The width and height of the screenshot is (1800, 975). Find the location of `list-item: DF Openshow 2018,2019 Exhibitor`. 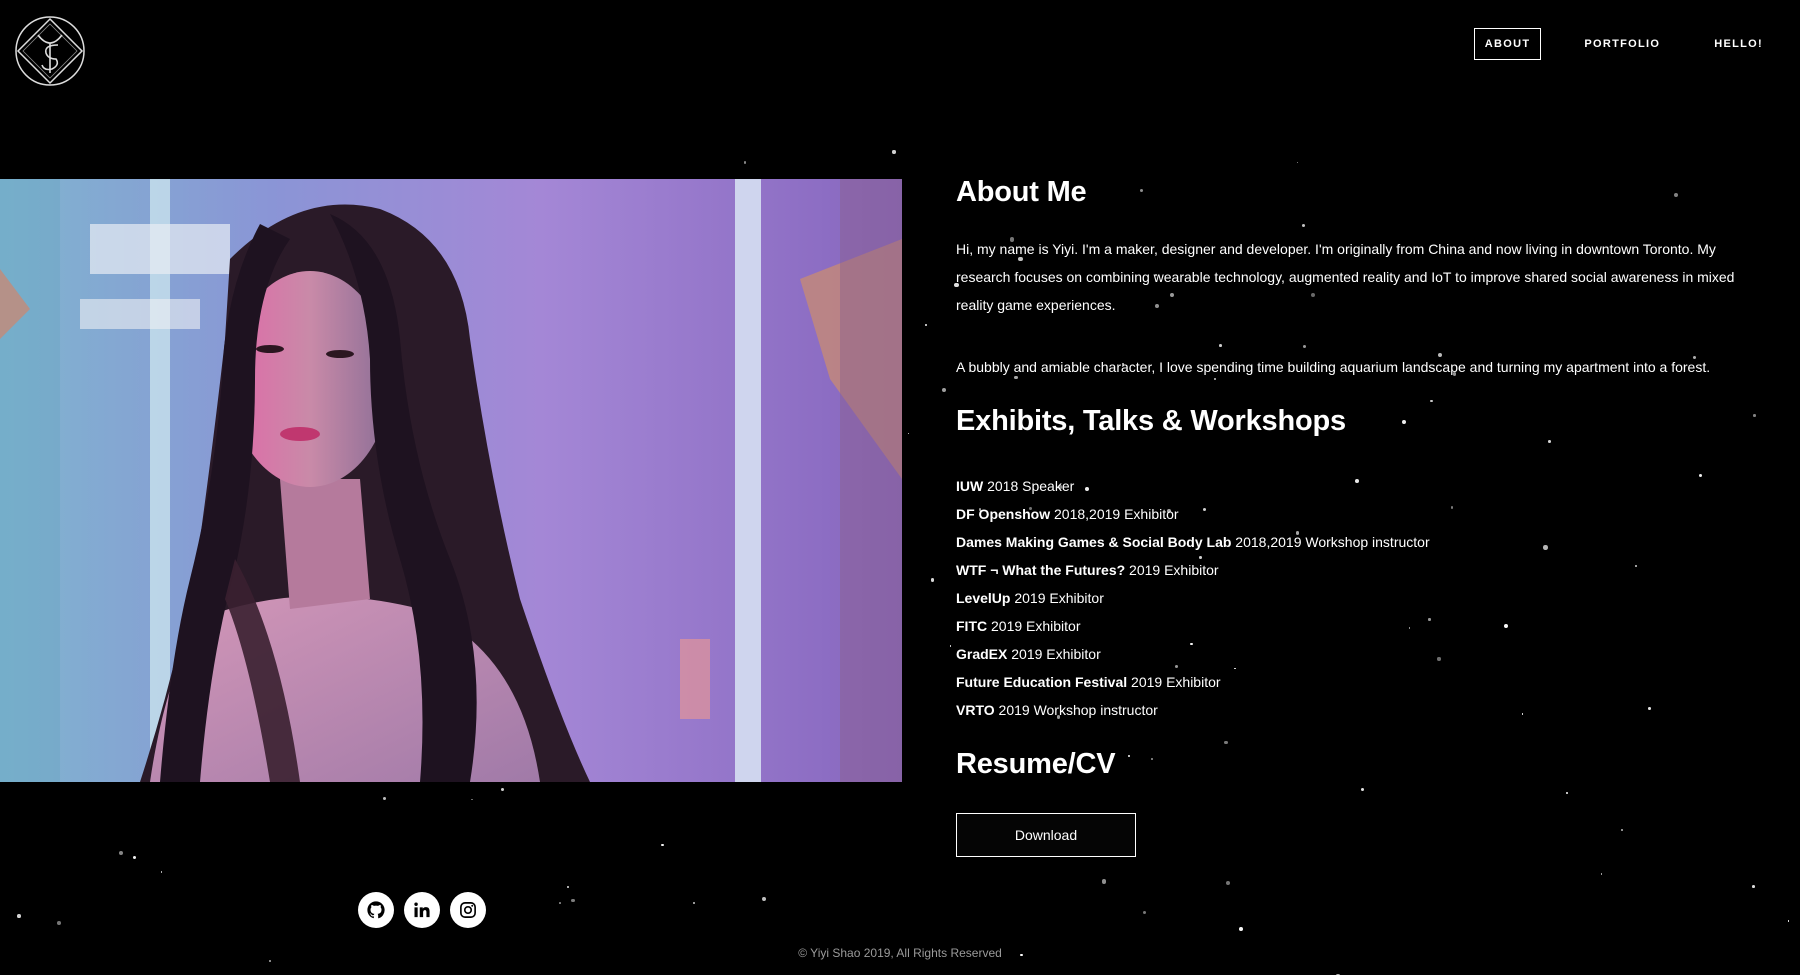

list-item: DF Openshow 2018,2019 Exhibitor is located at coordinates (1356, 514).